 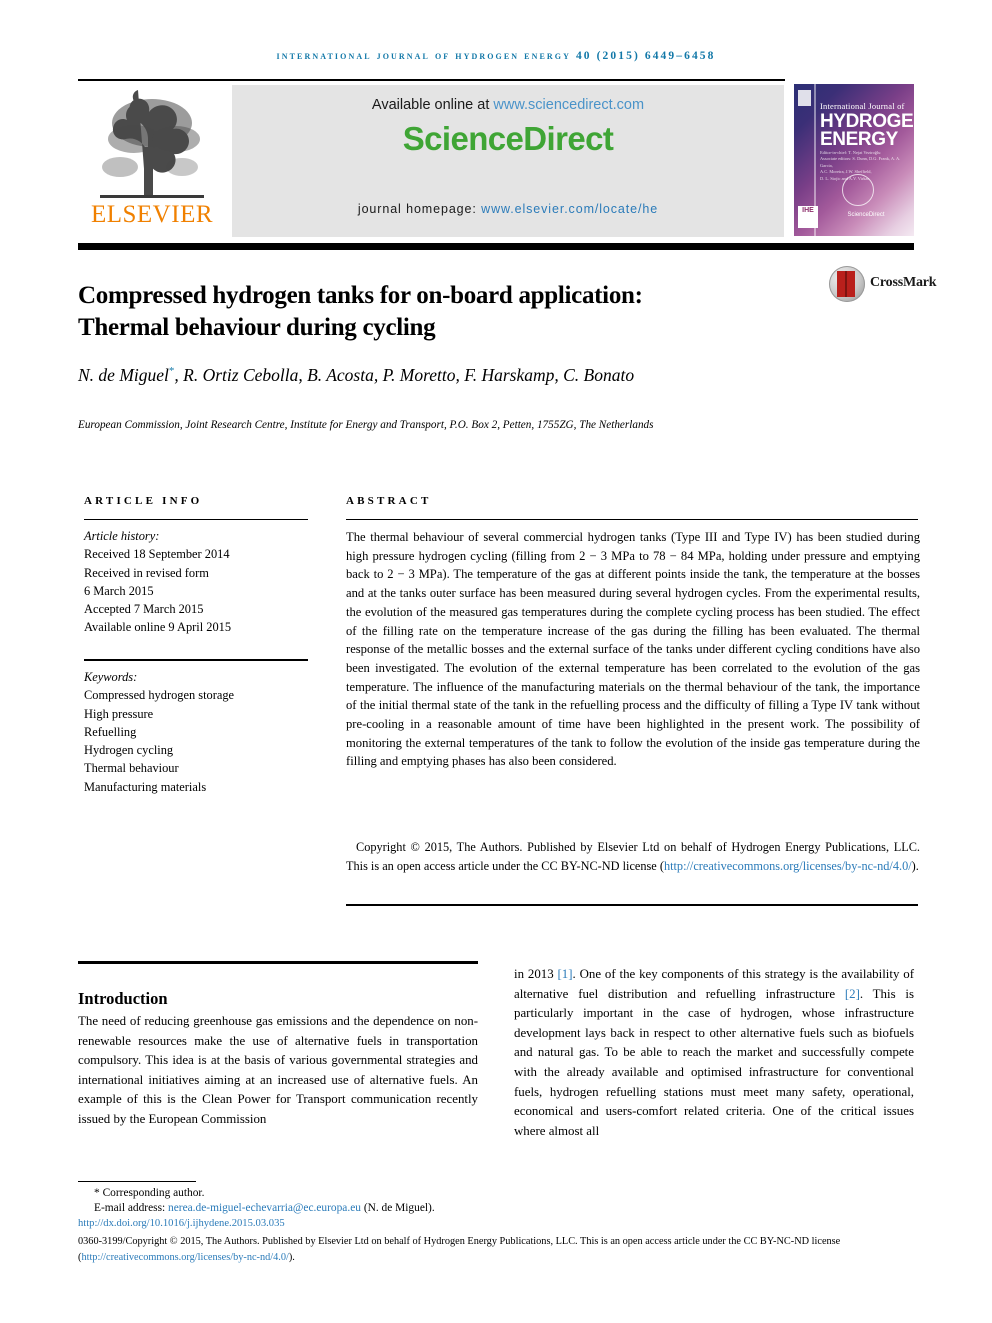 What do you see at coordinates (431, 80) in the screenshot?
I see `masthead-top-rule` at bounding box center [431, 80].